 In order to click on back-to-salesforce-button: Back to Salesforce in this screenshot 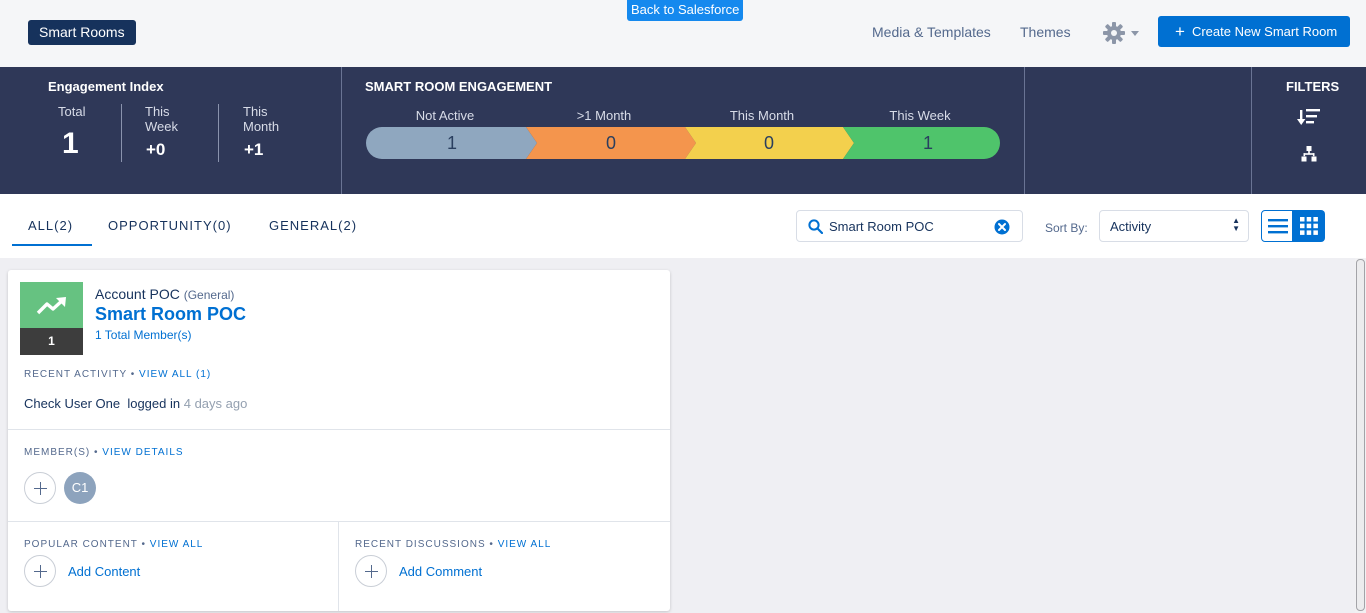, I will do `click(685, 10)`.